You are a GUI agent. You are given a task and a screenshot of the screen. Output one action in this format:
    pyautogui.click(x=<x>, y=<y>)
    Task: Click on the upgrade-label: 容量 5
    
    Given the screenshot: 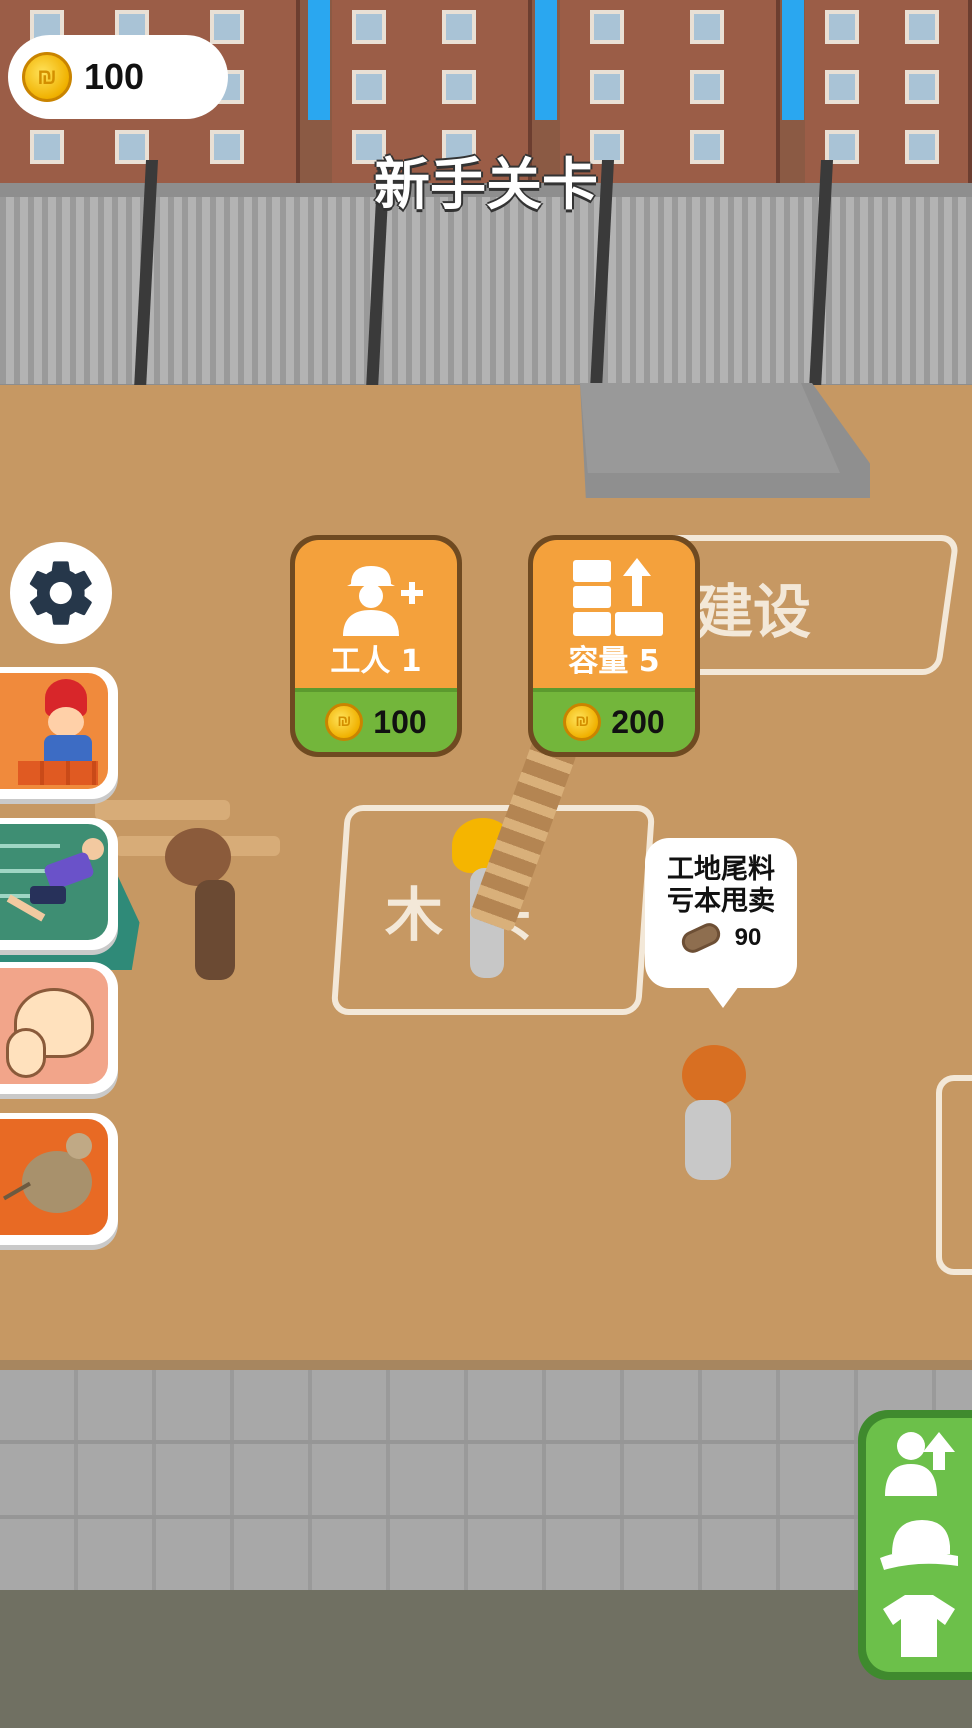 What is the action you would take?
    pyautogui.click(x=614, y=661)
    